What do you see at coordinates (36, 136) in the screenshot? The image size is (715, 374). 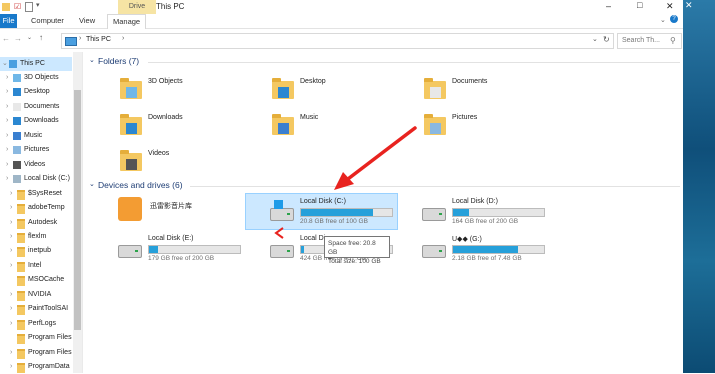 I see `sidebar-item-music: › Music` at bounding box center [36, 136].